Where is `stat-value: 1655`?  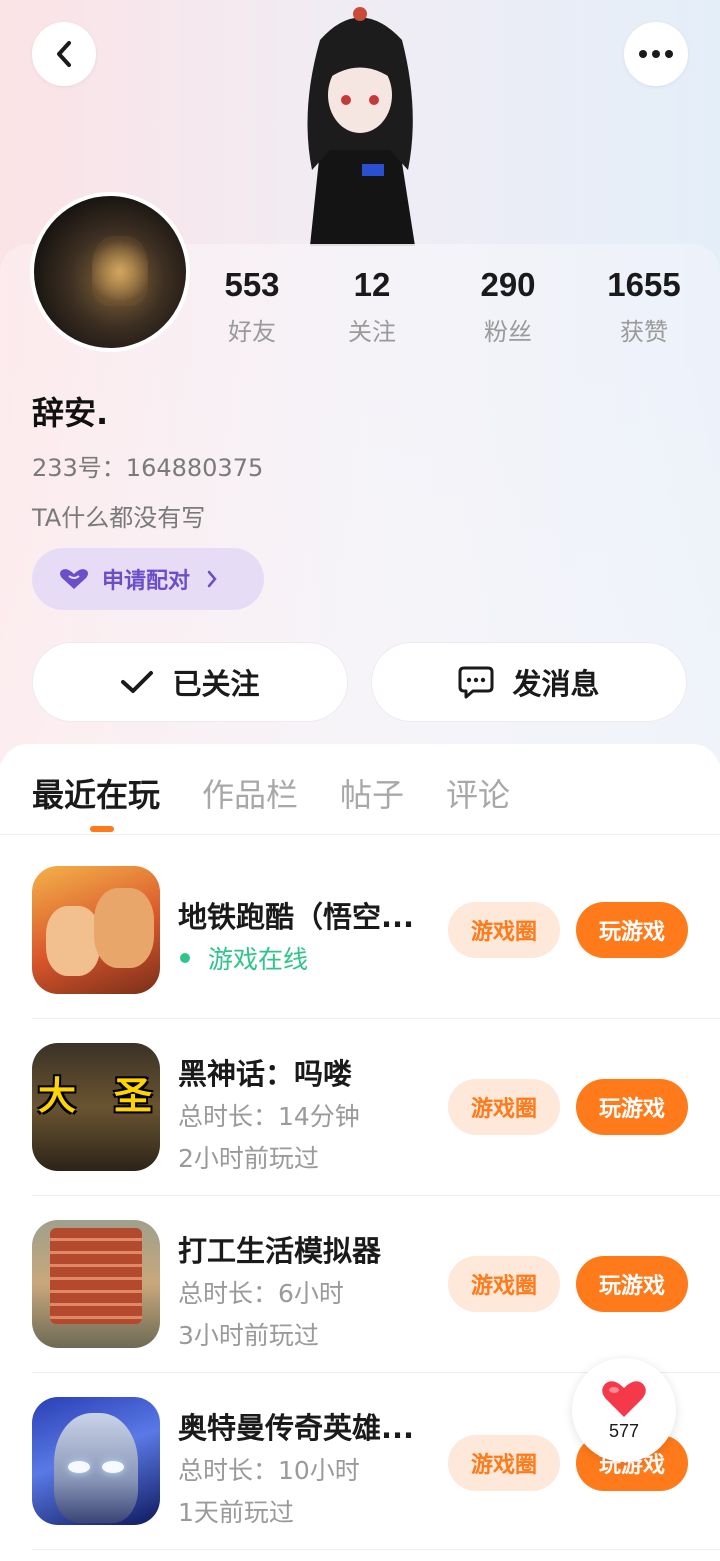 stat-value: 1655 is located at coordinates (644, 284).